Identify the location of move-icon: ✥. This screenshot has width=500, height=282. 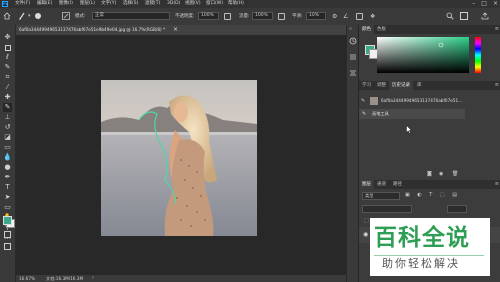
(7, 37).